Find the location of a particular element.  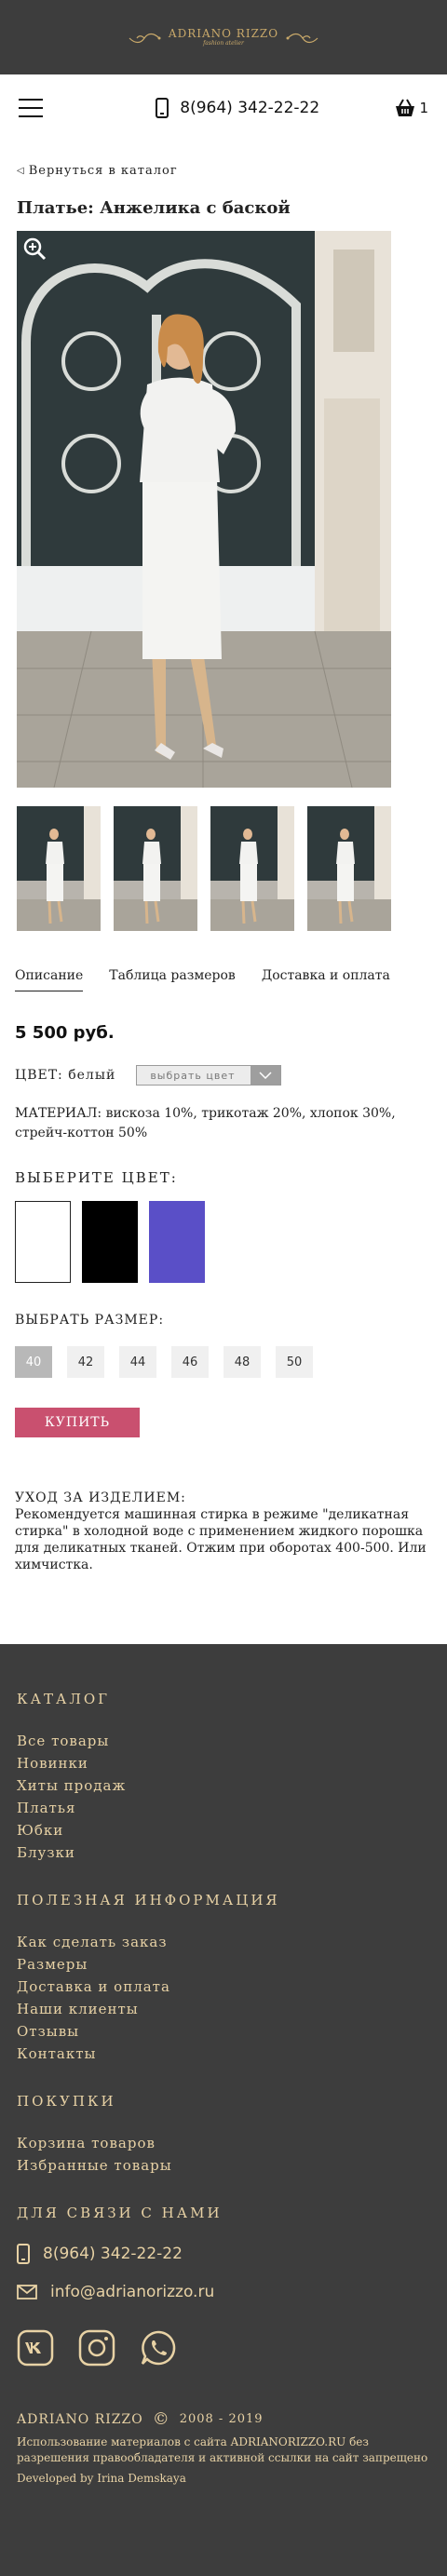

swatch-black is located at coordinates (110, 1242).